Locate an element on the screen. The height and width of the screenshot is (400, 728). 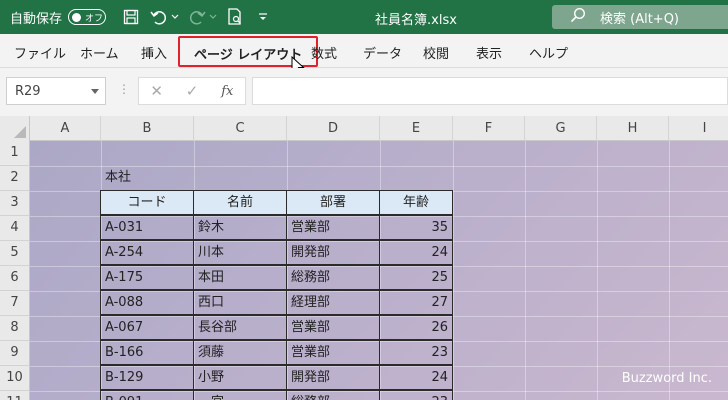
row-header-5: 5 is located at coordinates (15, 253).